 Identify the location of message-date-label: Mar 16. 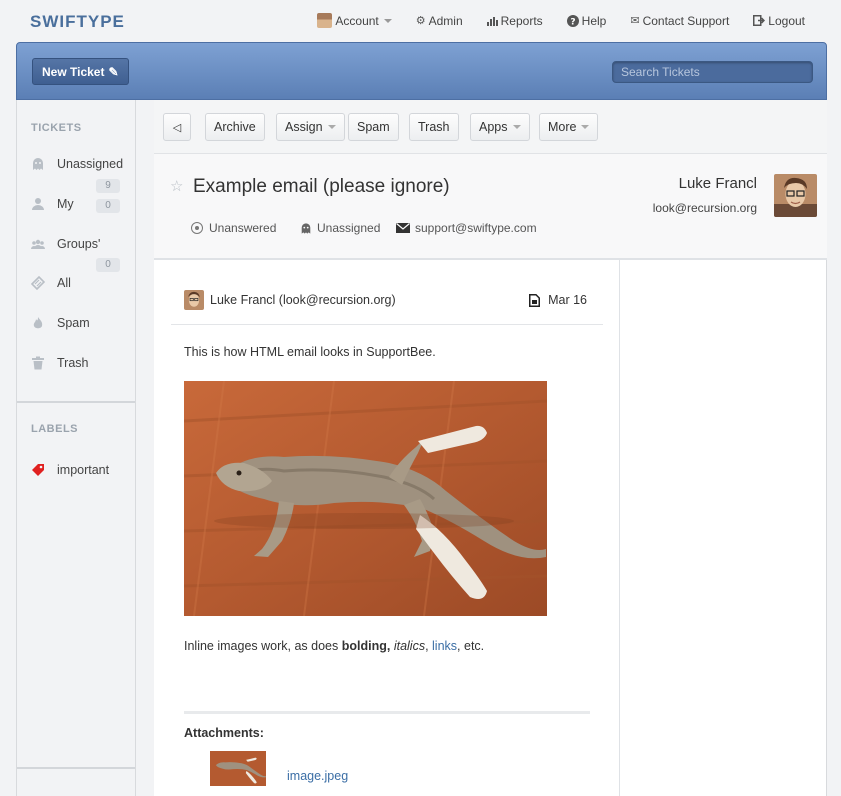
(567, 300).